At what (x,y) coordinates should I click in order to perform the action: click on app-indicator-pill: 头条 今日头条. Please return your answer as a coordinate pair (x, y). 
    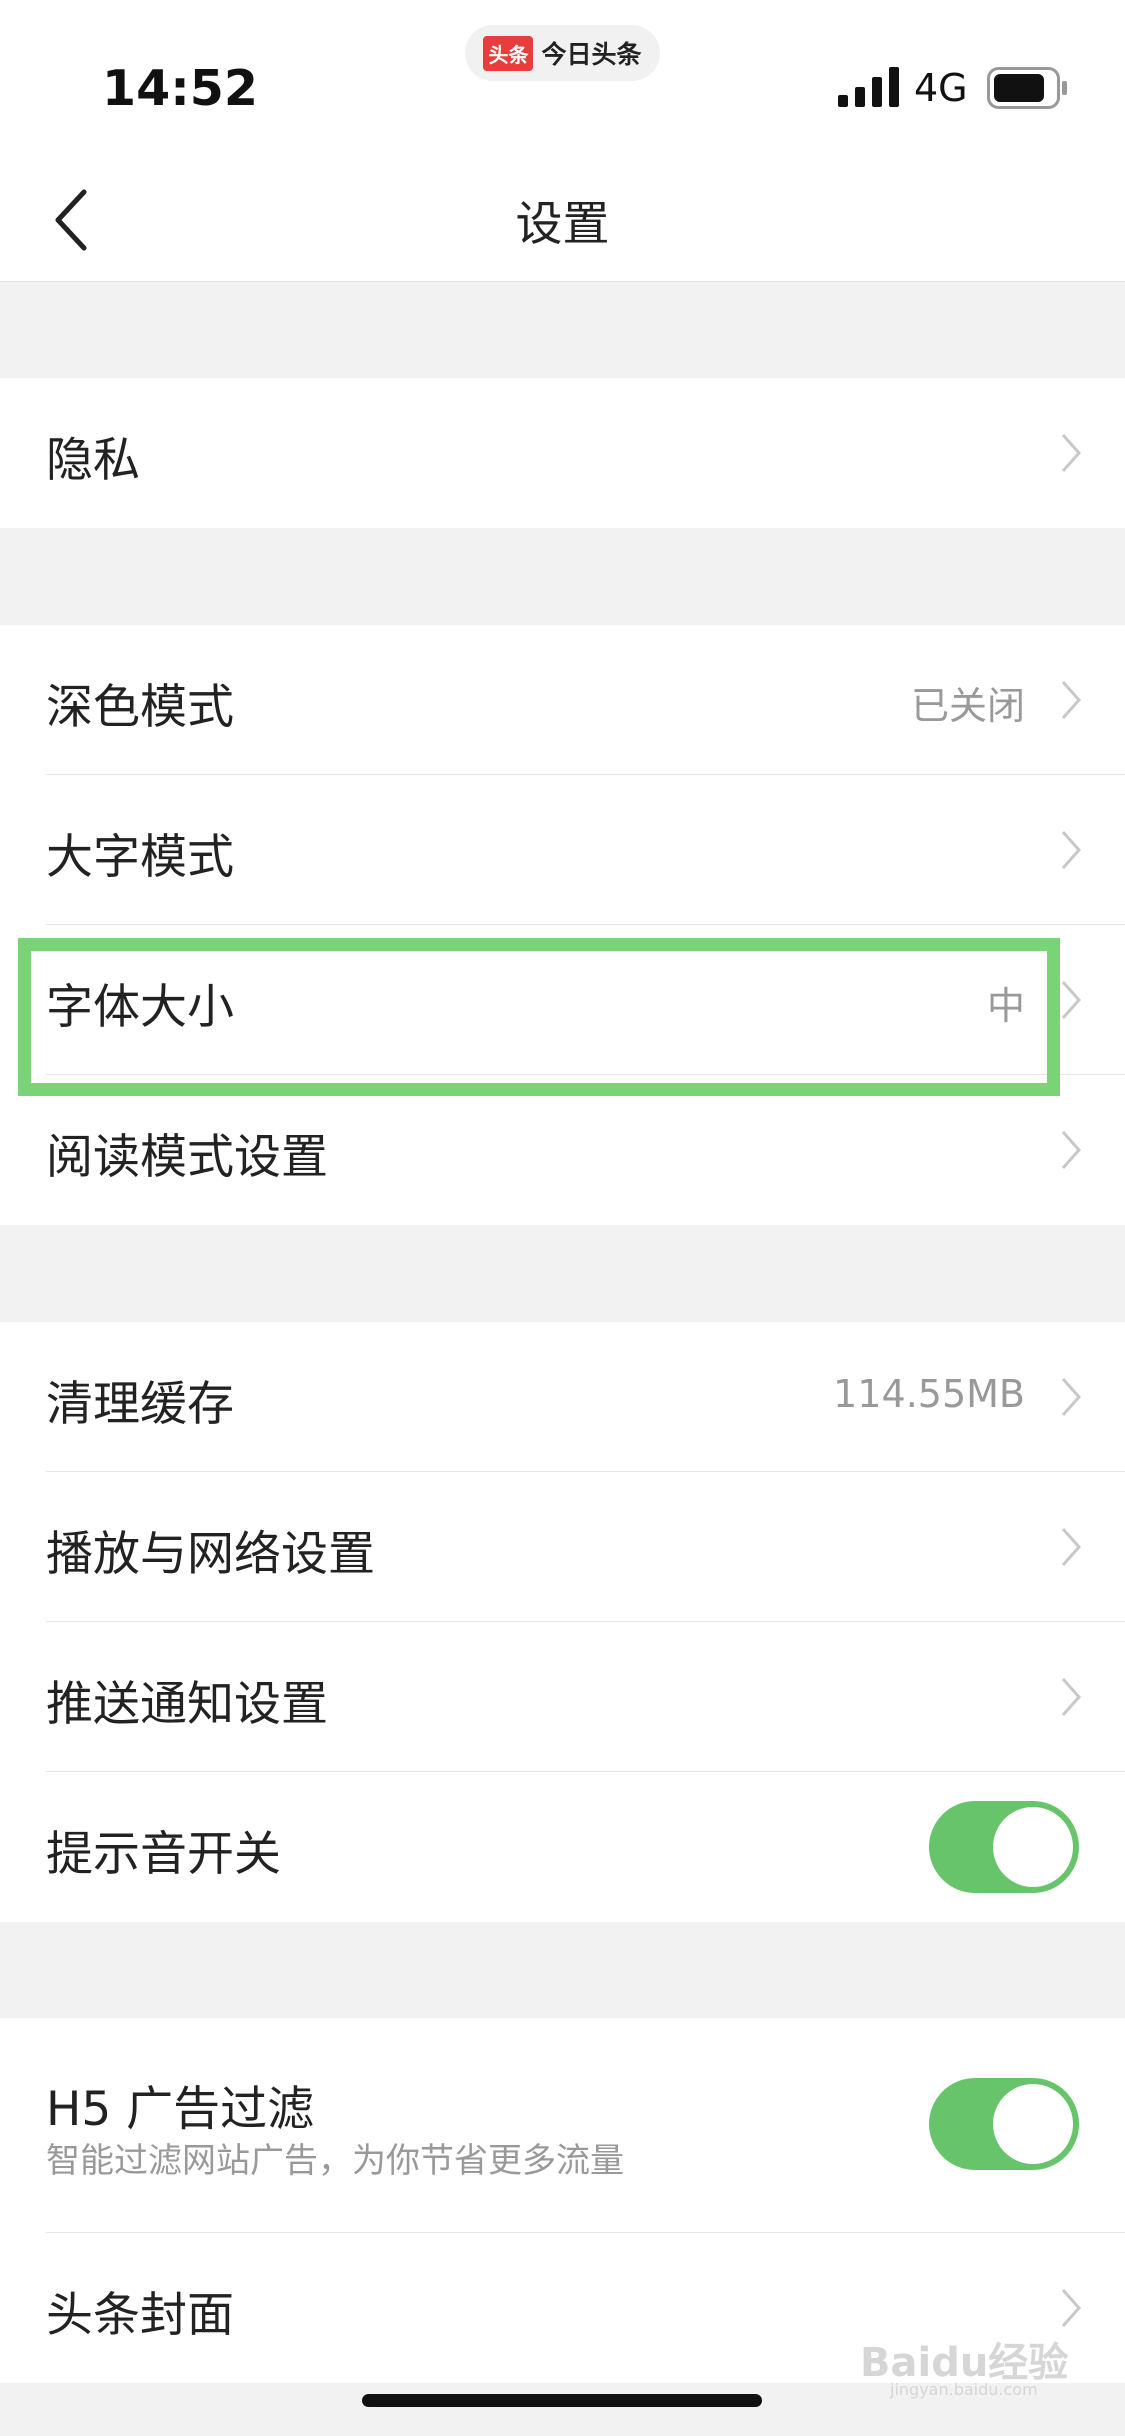
    Looking at the image, I should click on (562, 53).